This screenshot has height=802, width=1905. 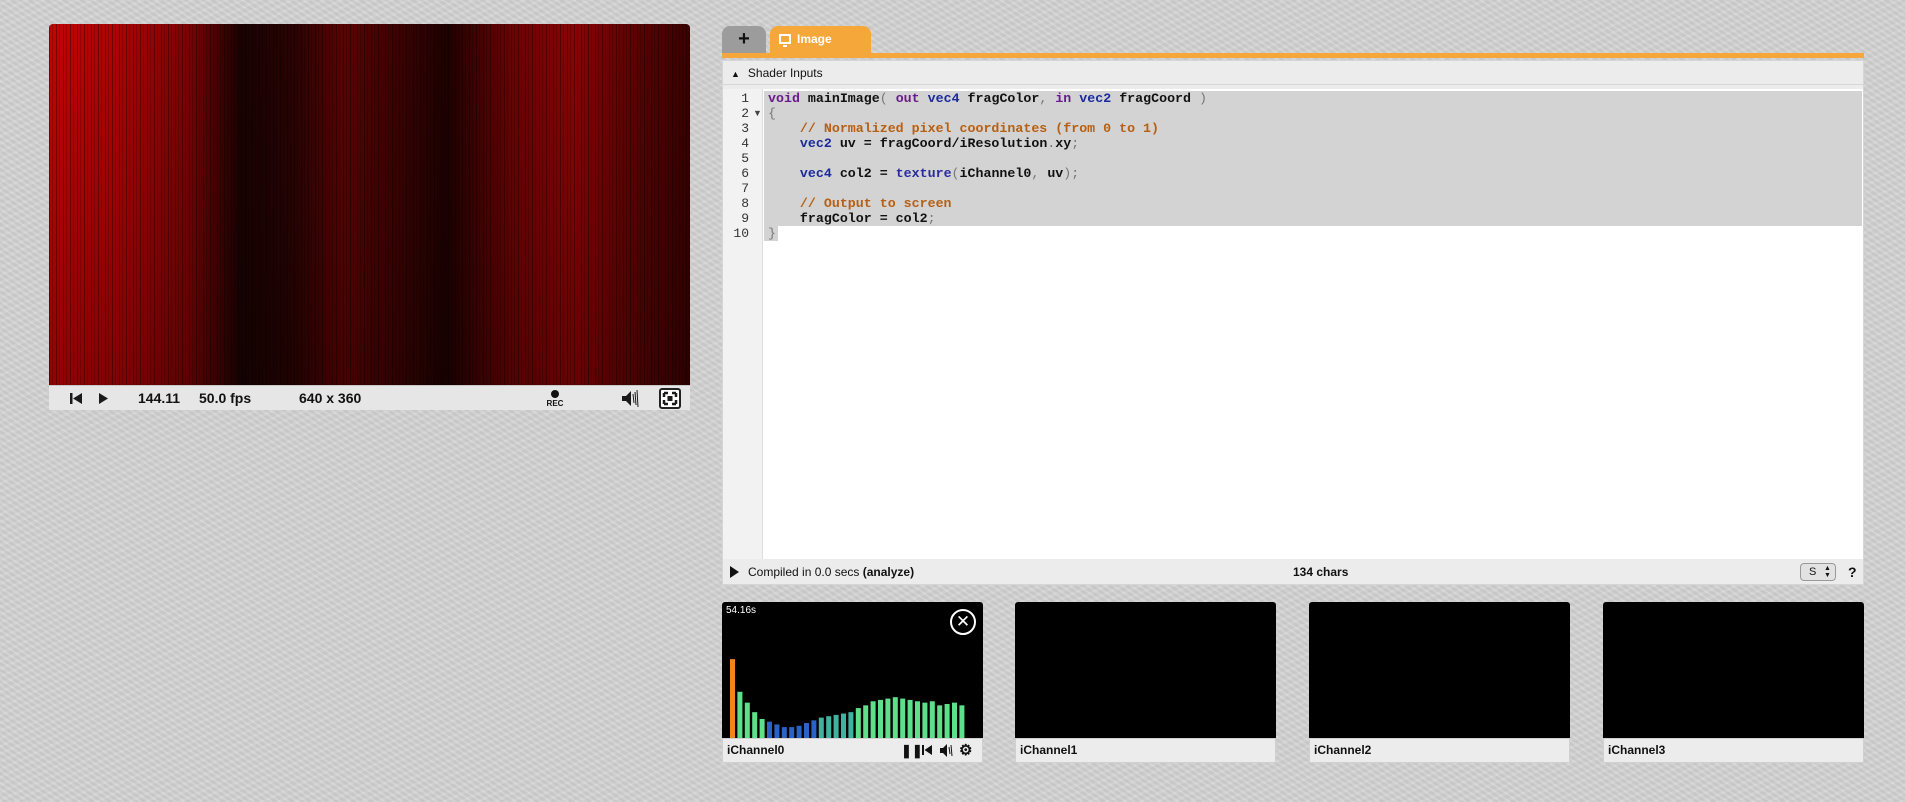 What do you see at coordinates (745, 143) in the screenshot?
I see `line-number: 4` at bounding box center [745, 143].